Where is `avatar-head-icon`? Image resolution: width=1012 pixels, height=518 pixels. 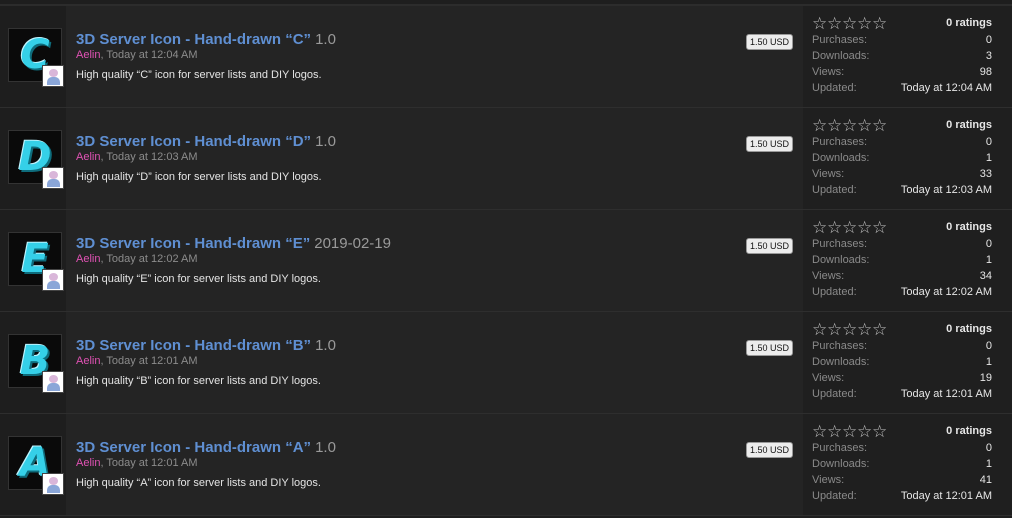 avatar-head-icon is located at coordinates (53, 277).